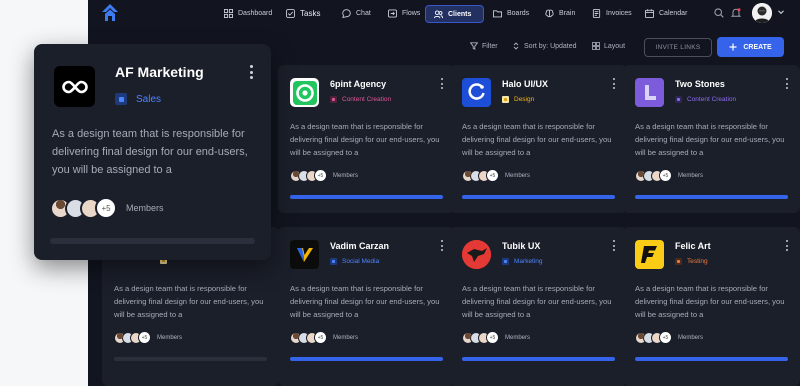 Image resolution: width=800 pixels, height=386 pixels. I want to click on invite-links-button: INVITE LINKS, so click(678, 47).